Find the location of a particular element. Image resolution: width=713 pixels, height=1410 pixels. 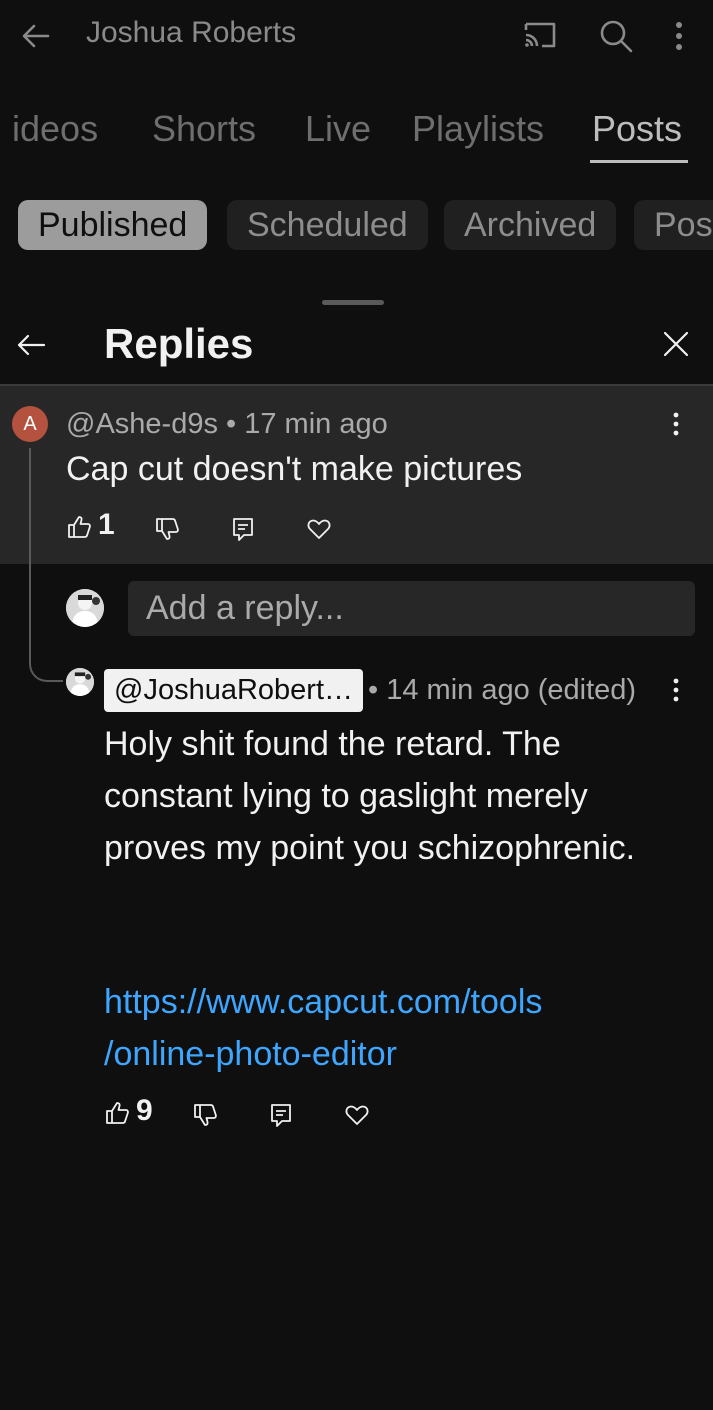

reply-actions: 9 is located at coordinates (254, 1114).